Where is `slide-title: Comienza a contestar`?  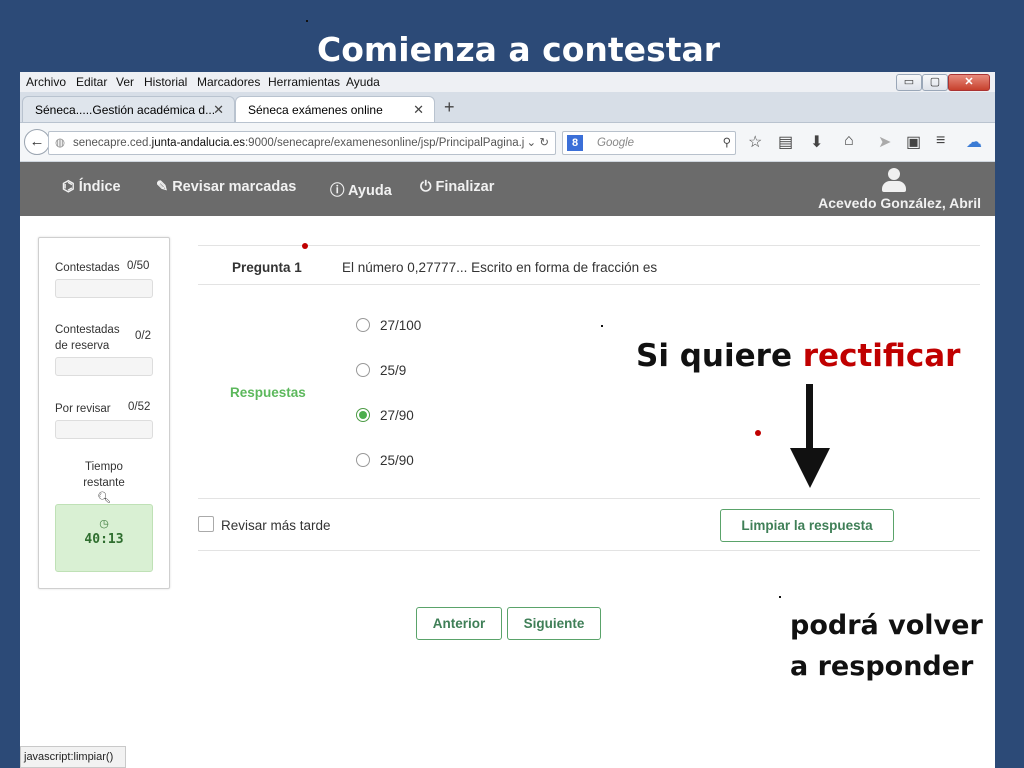 slide-title: Comienza a contestar is located at coordinates (519, 49).